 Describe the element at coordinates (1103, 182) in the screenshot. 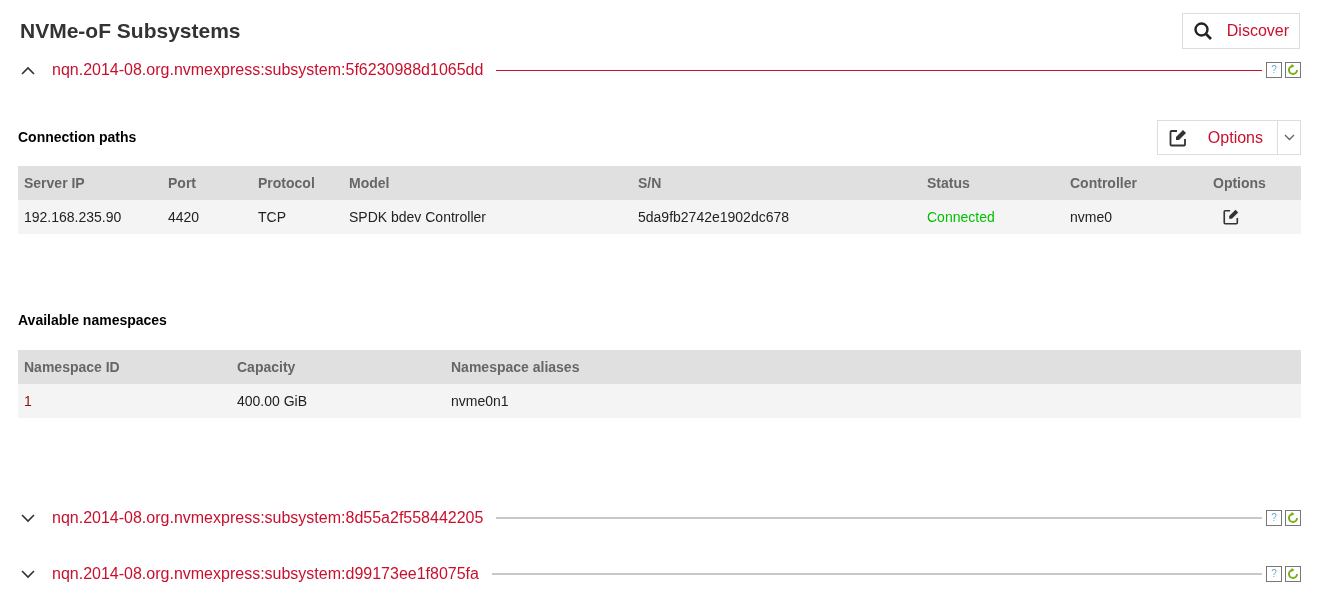

I see `column-header: Controller` at that location.